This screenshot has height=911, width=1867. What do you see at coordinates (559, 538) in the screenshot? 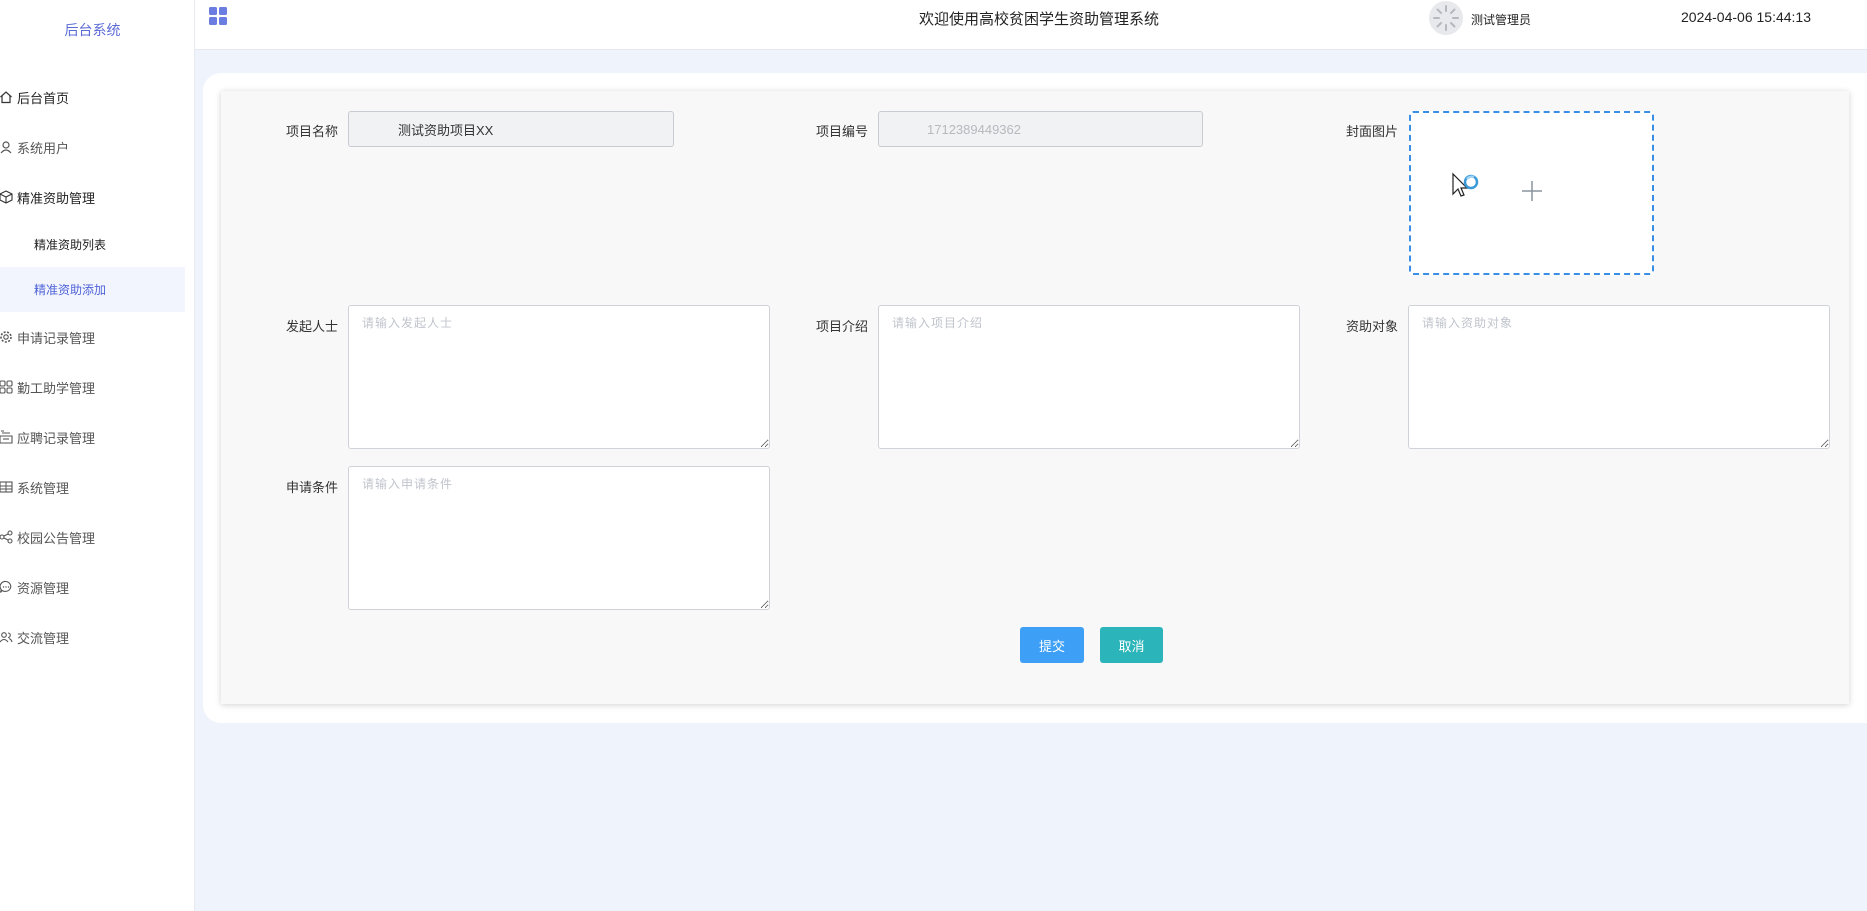
I see `conditions-textarea` at bounding box center [559, 538].